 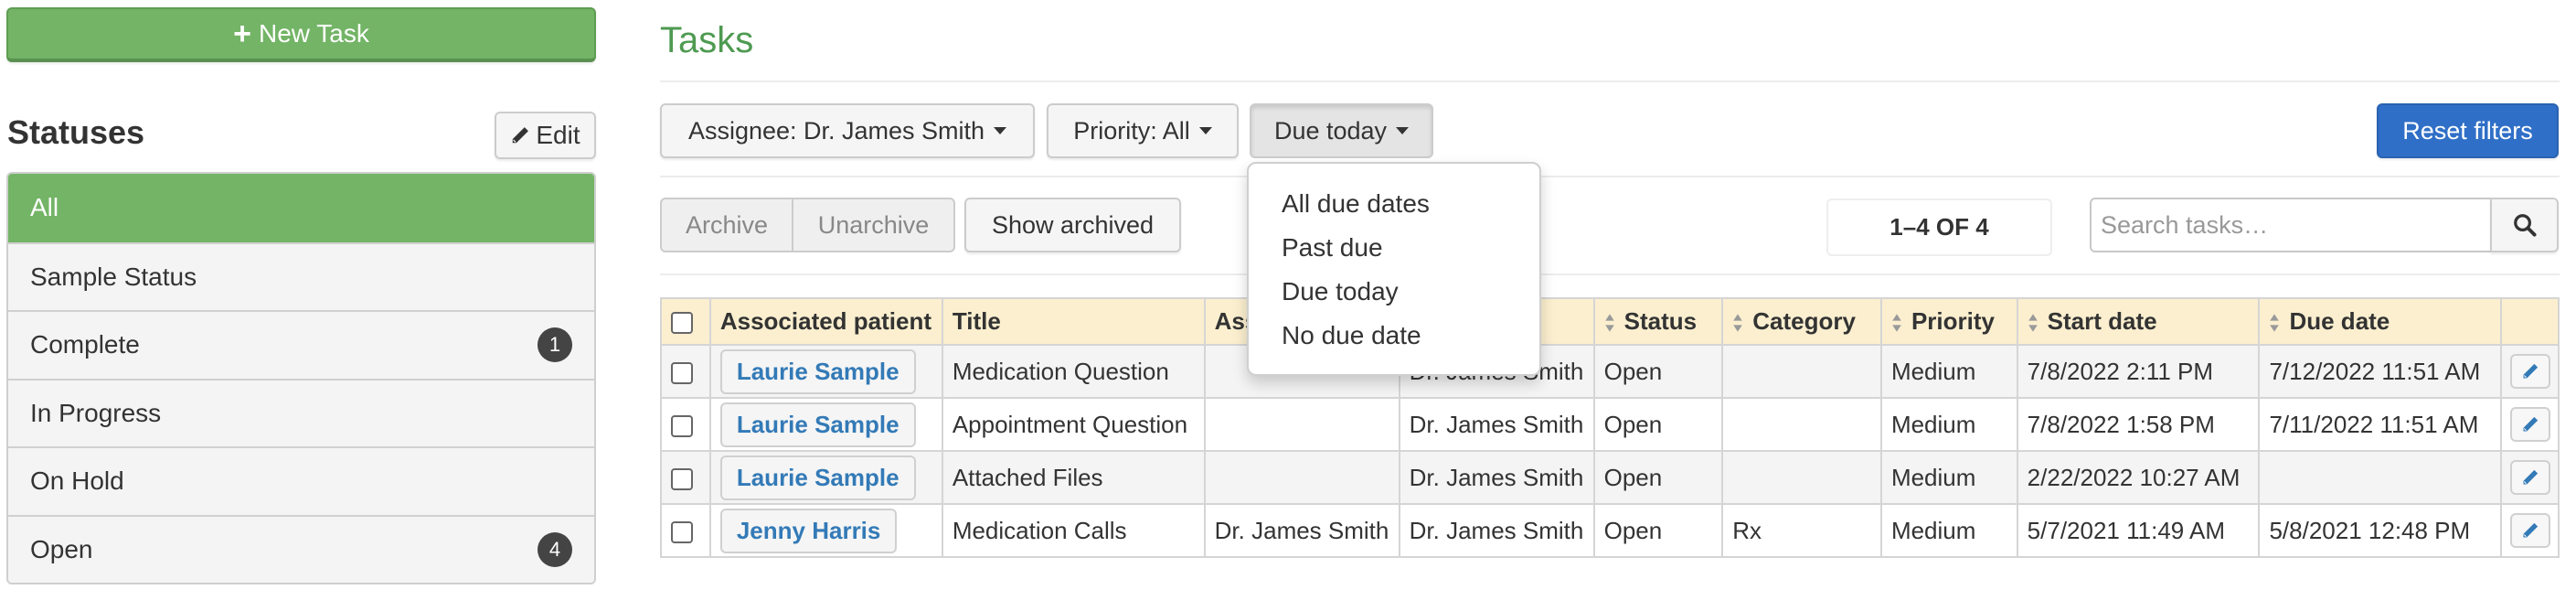 I want to click on due-date-cell: 7/11/2022 11:51 AM, so click(x=2381, y=424).